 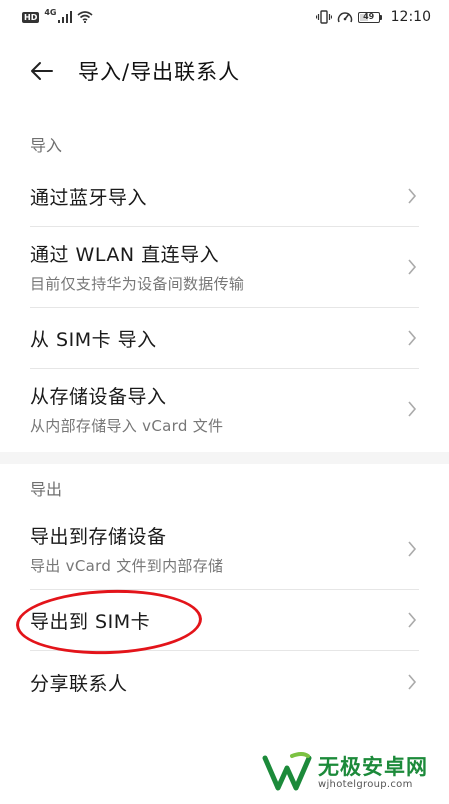 What do you see at coordinates (224, 338) in the screenshot?
I see `import-from-sim: 从 SIM卡 导入` at bounding box center [224, 338].